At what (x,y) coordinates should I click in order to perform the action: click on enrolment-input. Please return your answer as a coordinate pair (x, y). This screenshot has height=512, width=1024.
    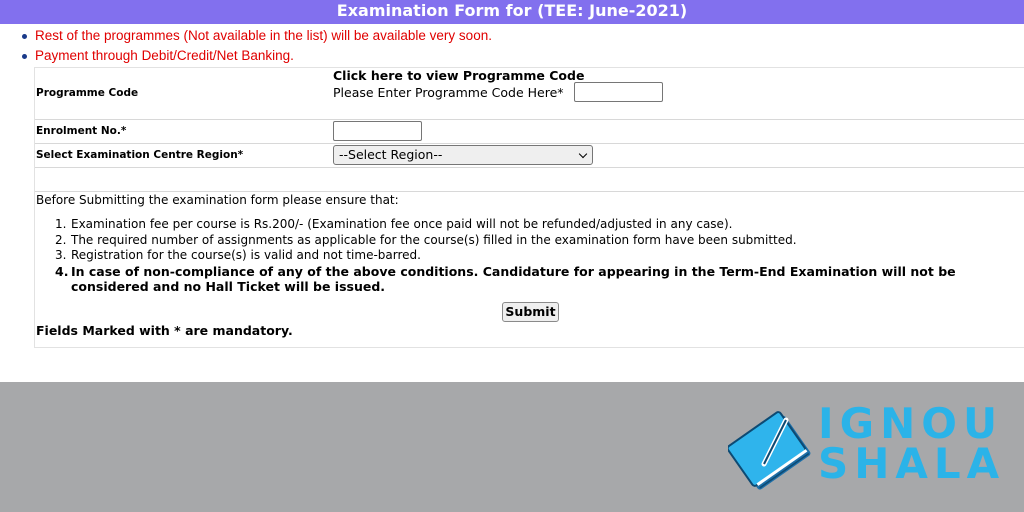
    Looking at the image, I should click on (377, 131).